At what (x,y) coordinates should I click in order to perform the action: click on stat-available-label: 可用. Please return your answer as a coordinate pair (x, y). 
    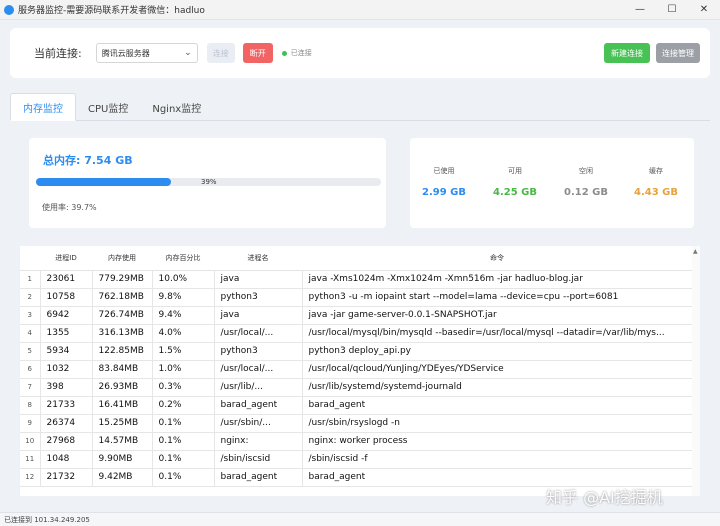
    Looking at the image, I should click on (515, 171).